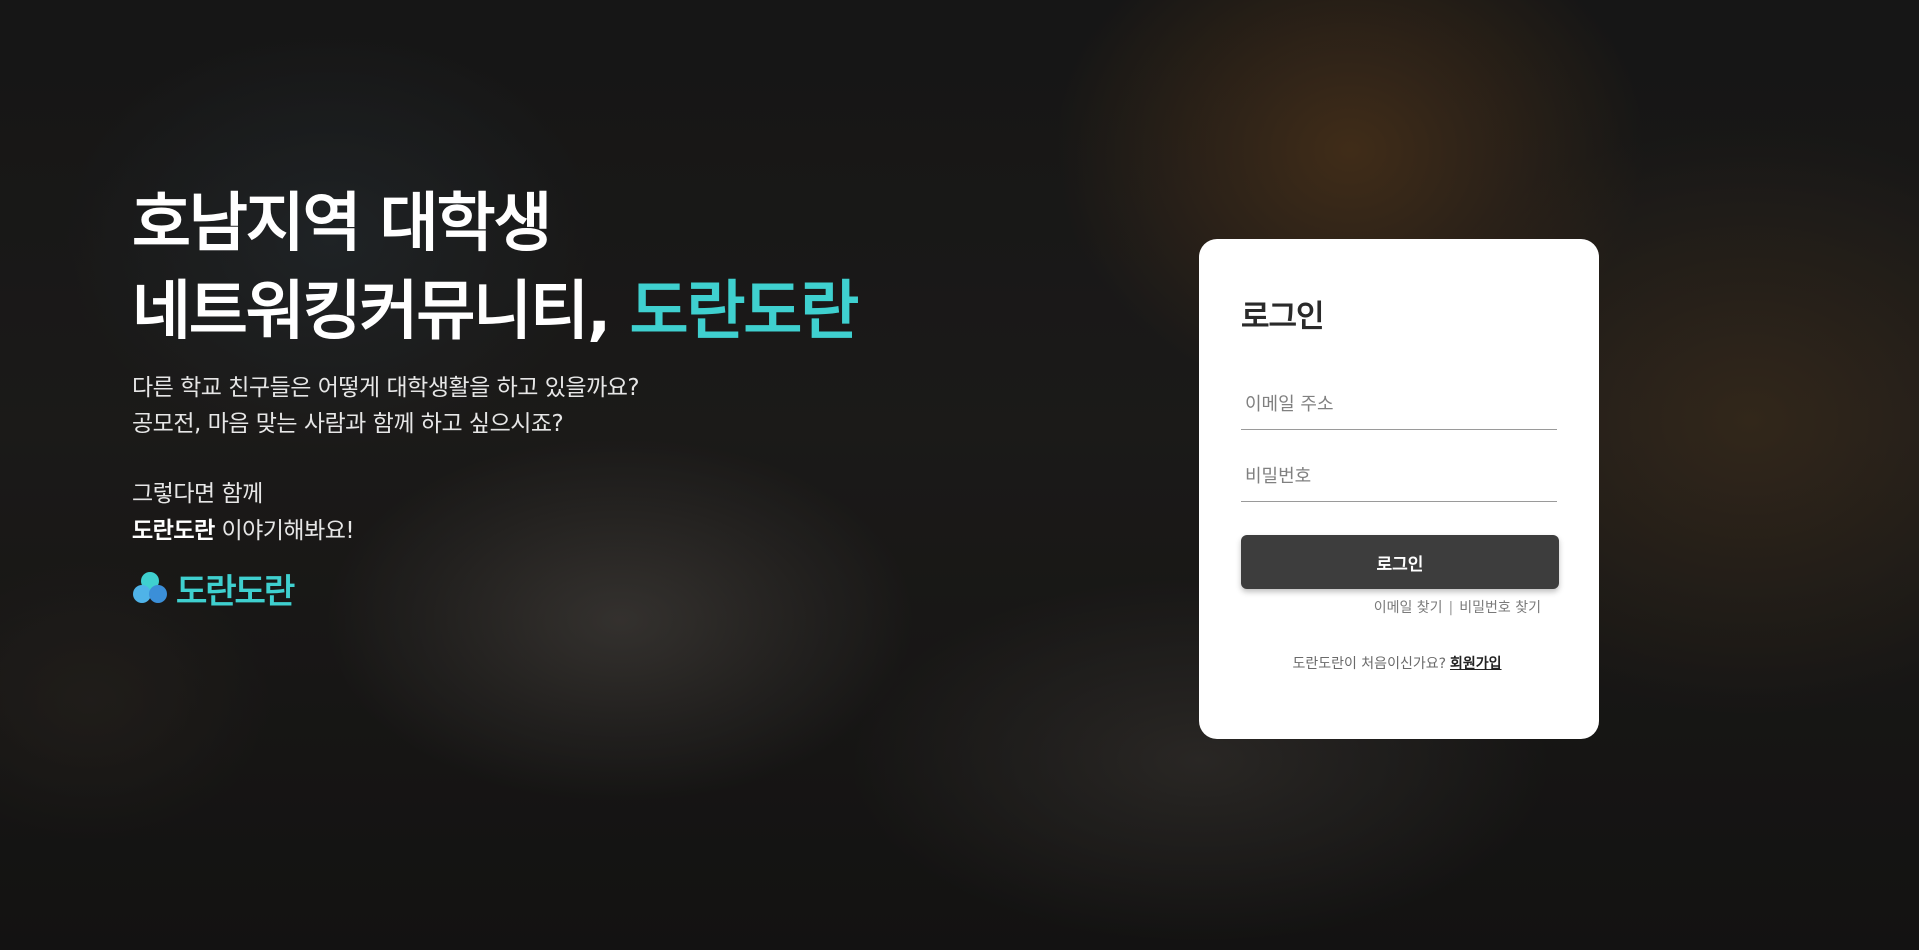  I want to click on password-field-wrapper, so click(1399, 477).